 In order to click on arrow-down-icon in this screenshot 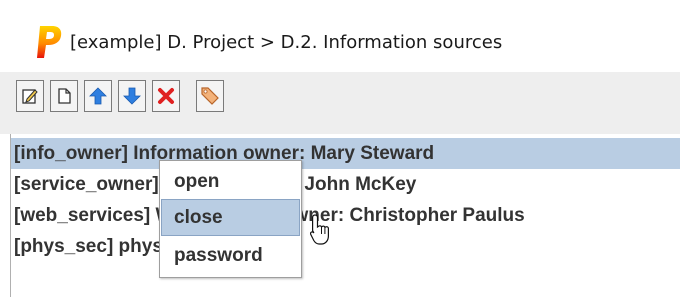, I will do `click(132, 96)`.